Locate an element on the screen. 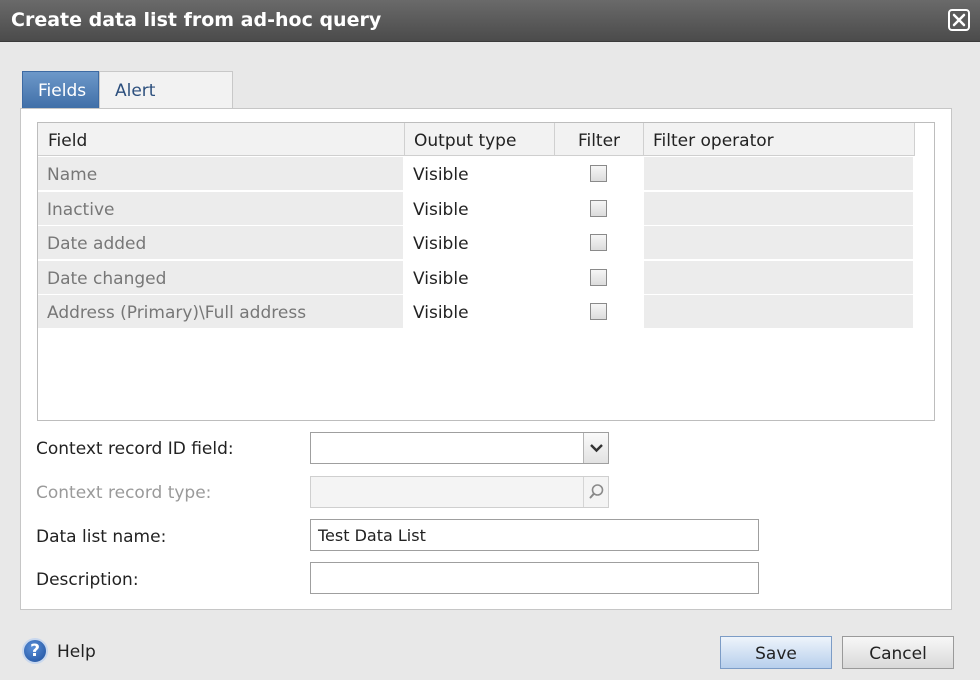  context-record-type-label: Context record type: is located at coordinates (124, 493).